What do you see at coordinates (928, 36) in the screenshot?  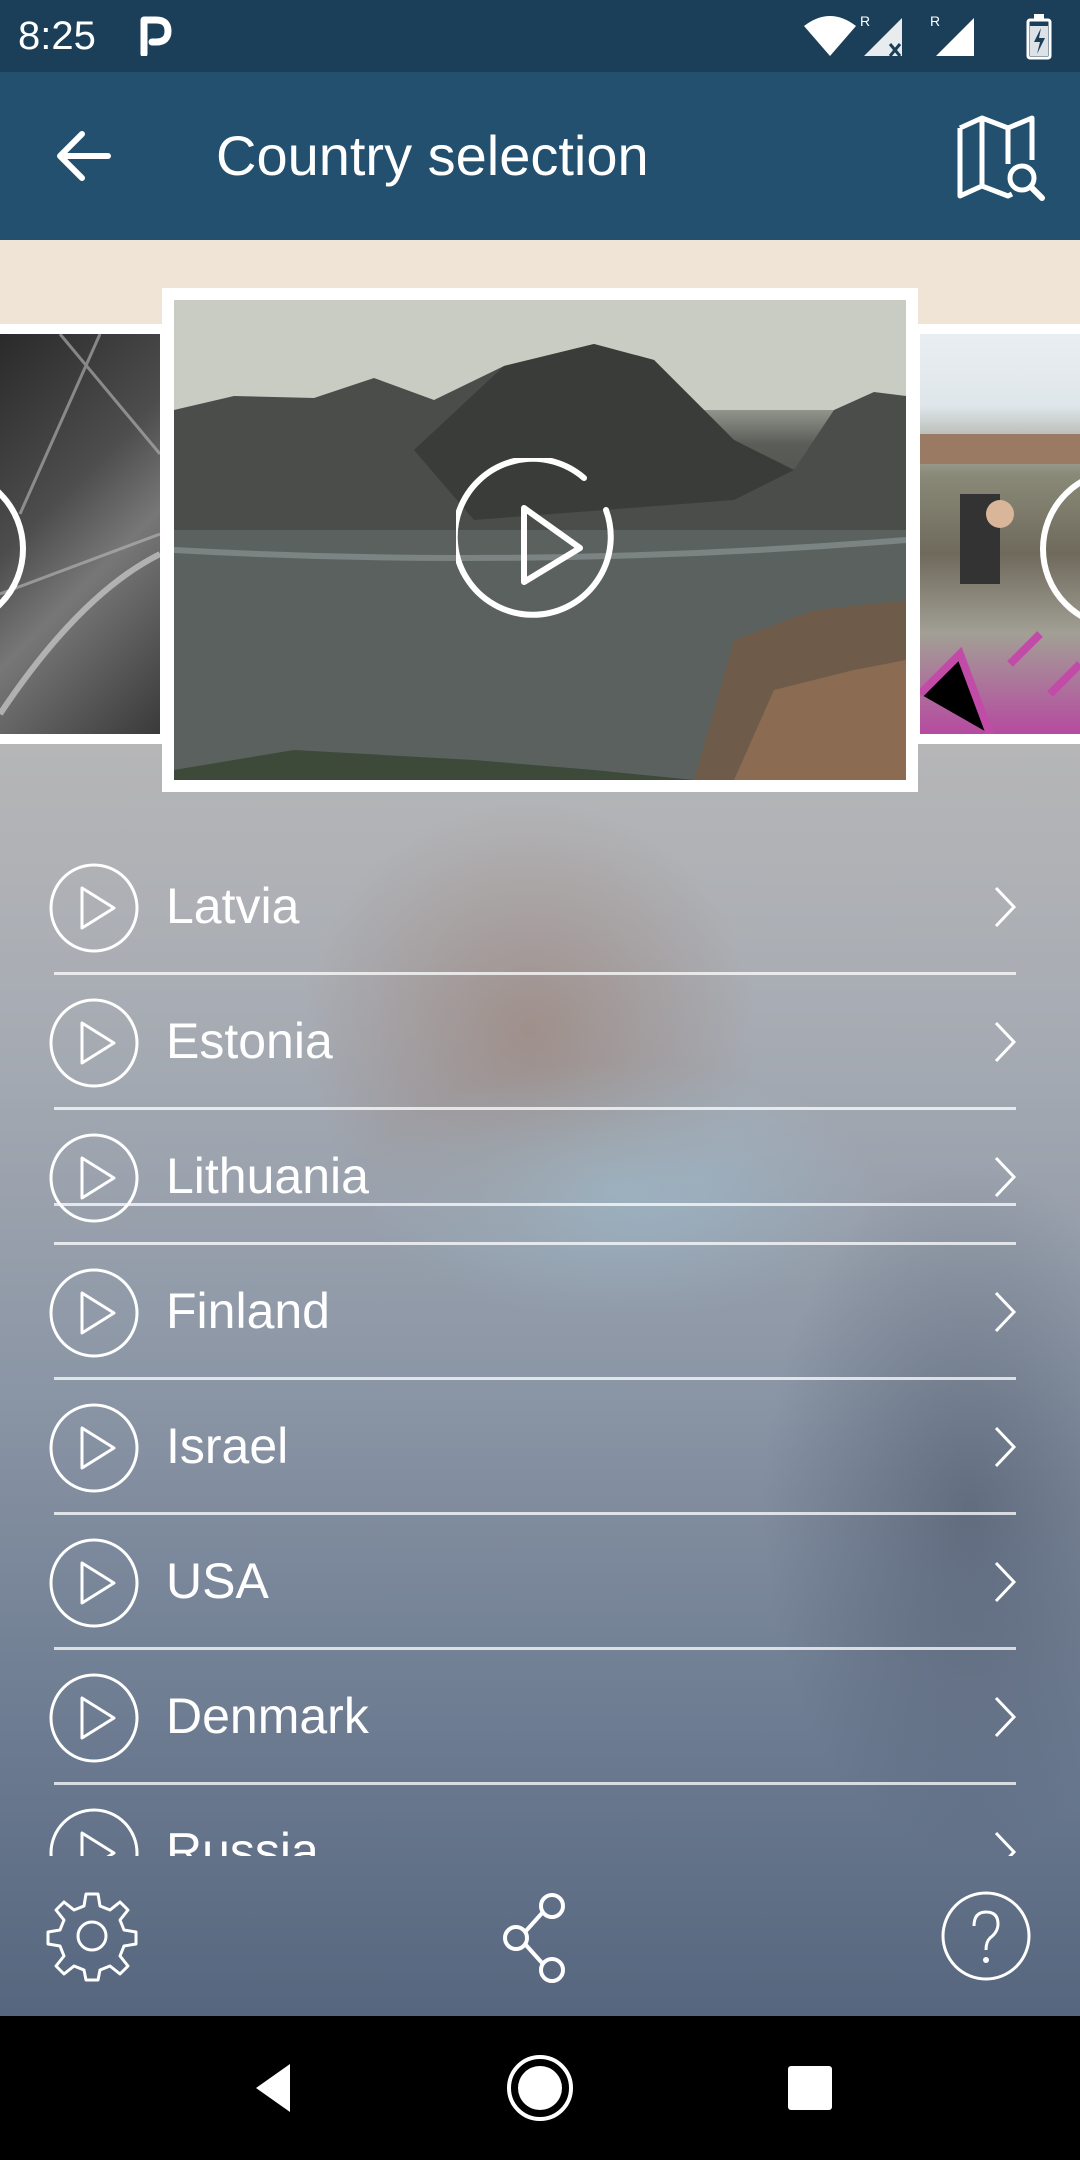 I see `status-icons: R R` at bounding box center [928, 36].